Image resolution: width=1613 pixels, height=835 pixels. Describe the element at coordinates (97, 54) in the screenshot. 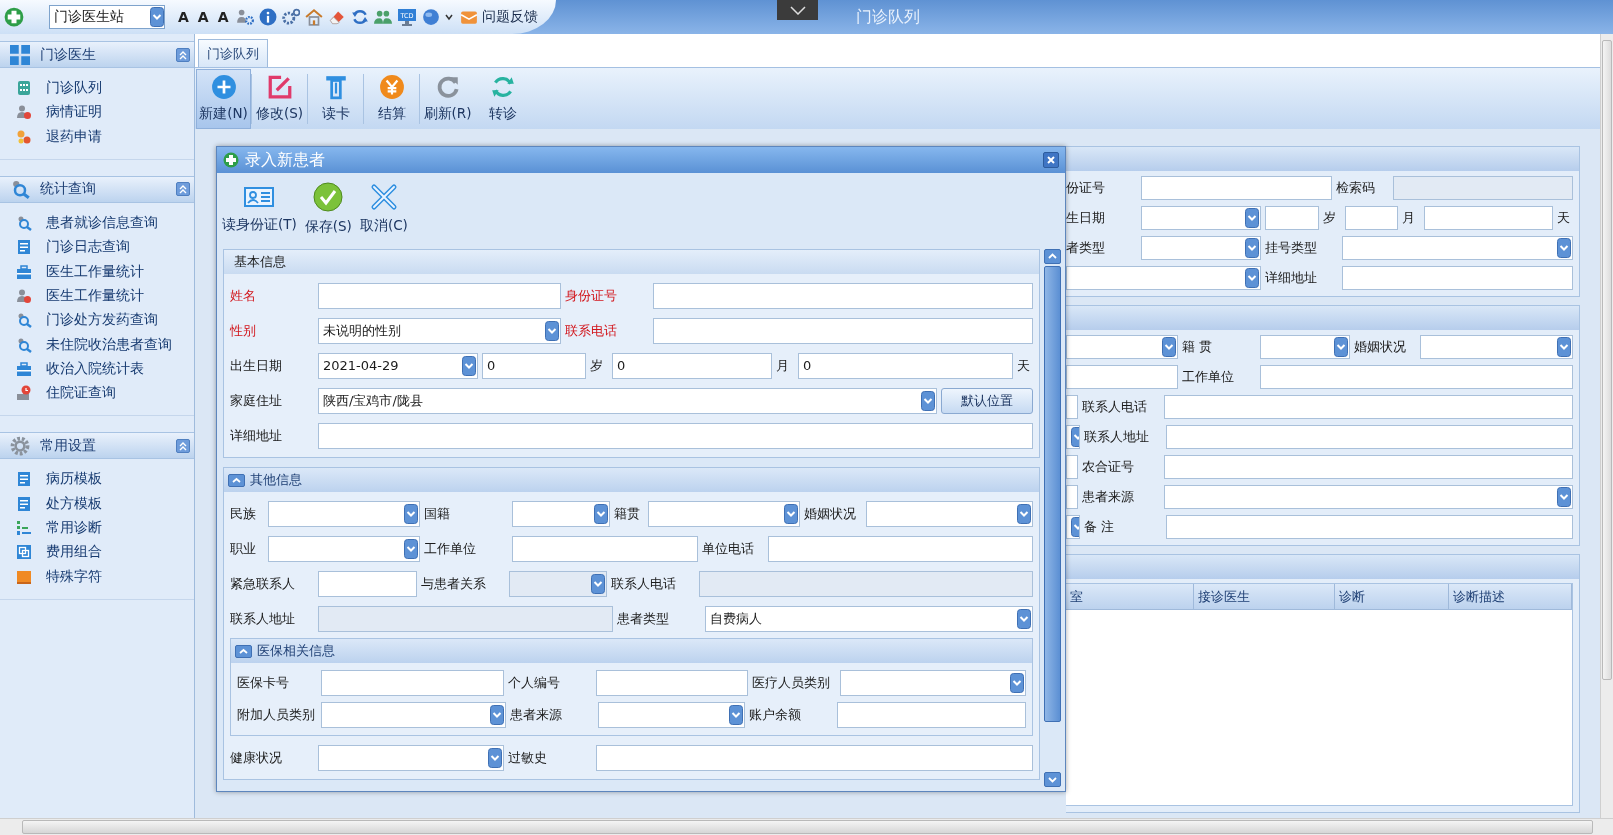

I see `sidebar-section-header: 门诊医生` at that location.